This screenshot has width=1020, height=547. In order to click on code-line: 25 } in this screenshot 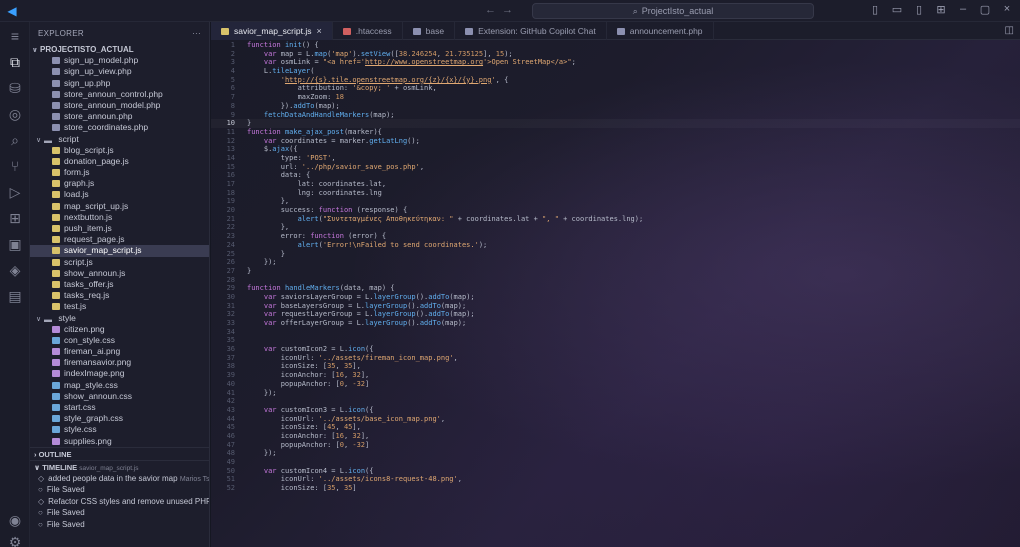, I will do `click(615, 254)`.